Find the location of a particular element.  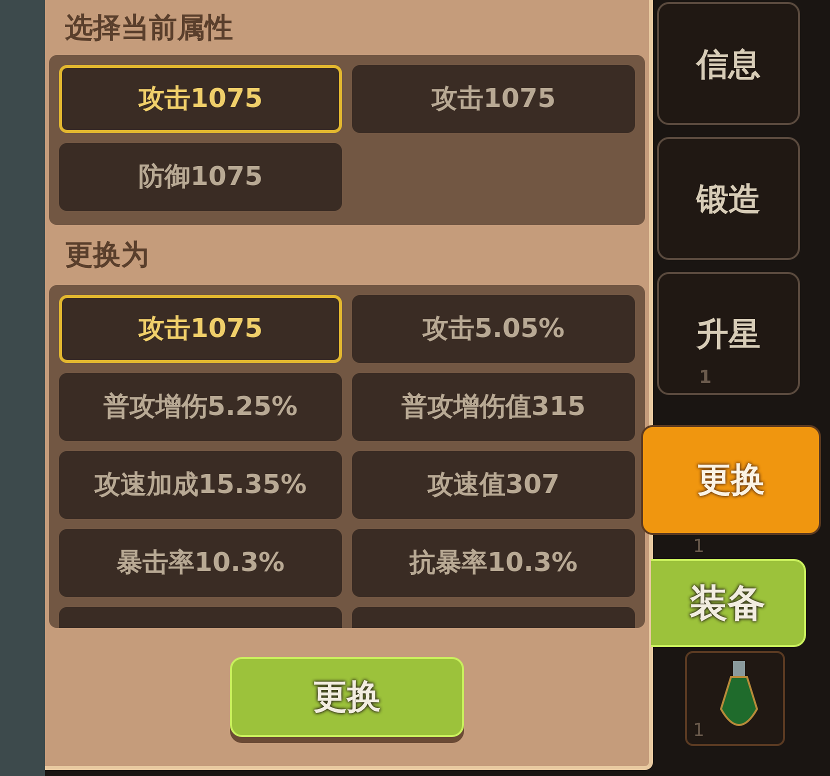

side-tab: 升星 1 is located at coordinates (728, 333).